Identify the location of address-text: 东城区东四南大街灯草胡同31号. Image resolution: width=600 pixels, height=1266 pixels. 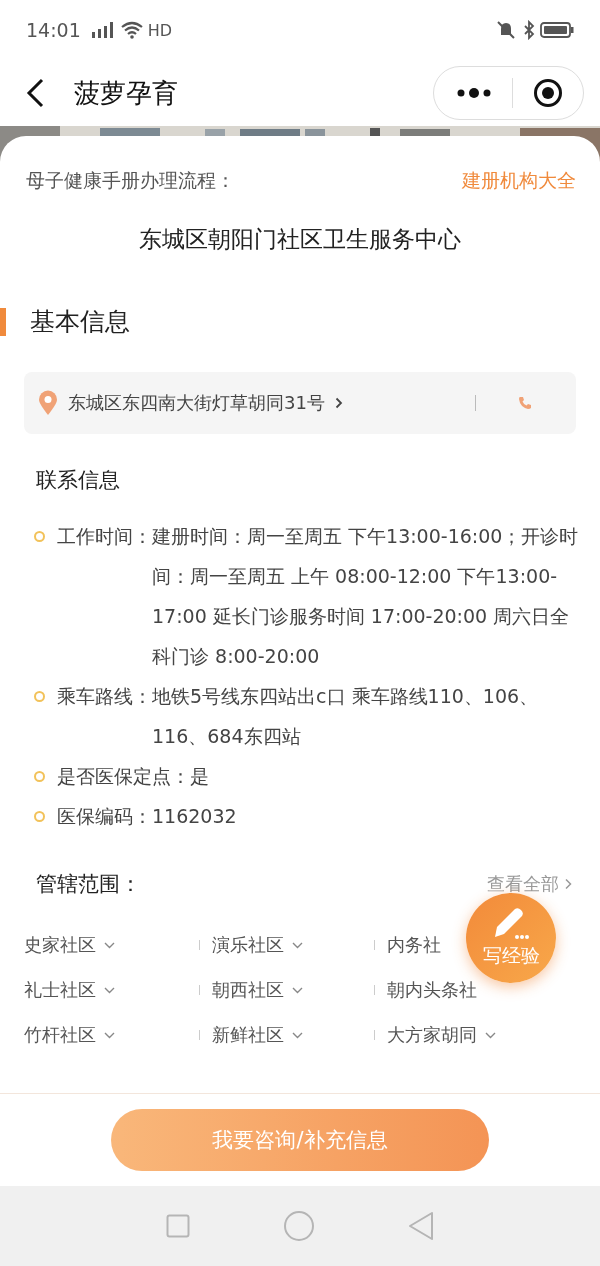
(196, 403).